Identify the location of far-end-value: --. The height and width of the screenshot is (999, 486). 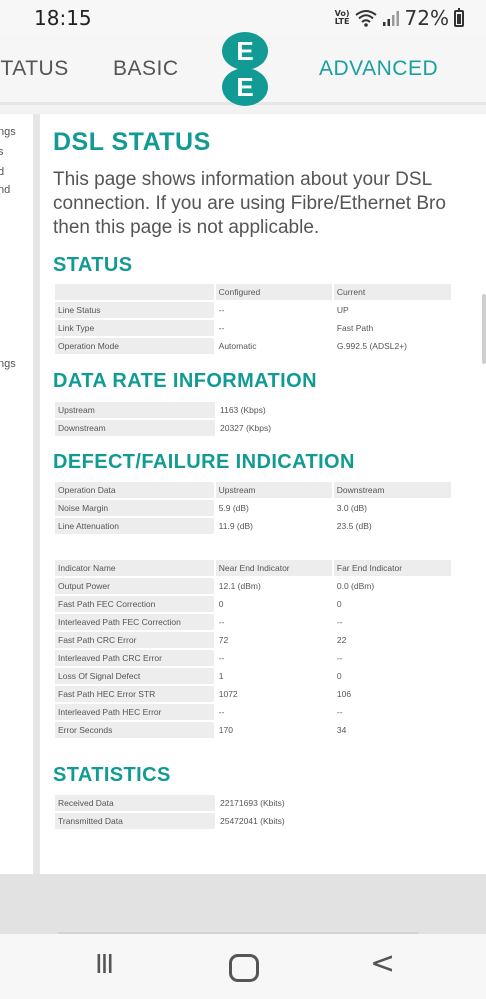
(392, 622).